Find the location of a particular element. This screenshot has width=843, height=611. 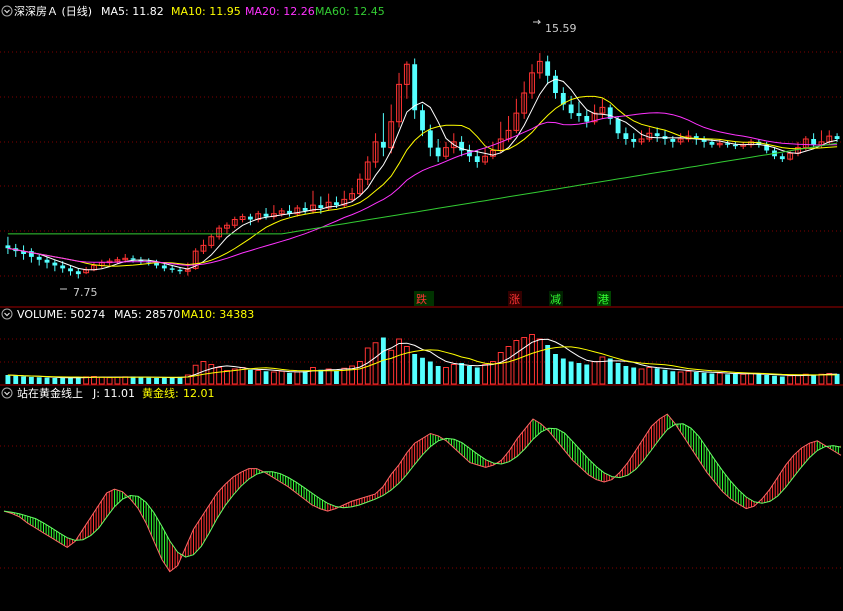

event-marker-3: 减 is located at coordinates (556, 298).